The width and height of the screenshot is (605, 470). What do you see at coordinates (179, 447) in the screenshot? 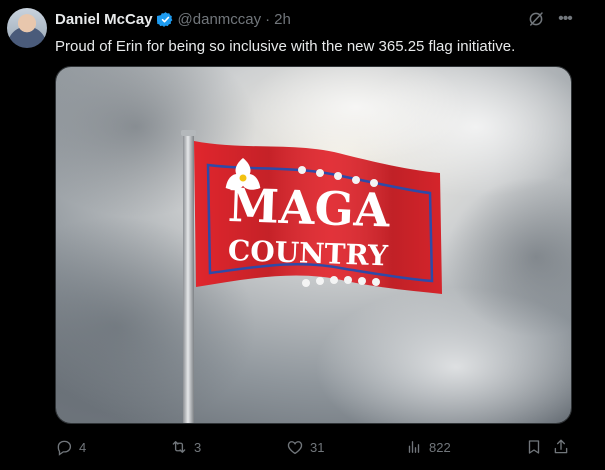
I see `repost-icon` at bounding box center [179, 447].